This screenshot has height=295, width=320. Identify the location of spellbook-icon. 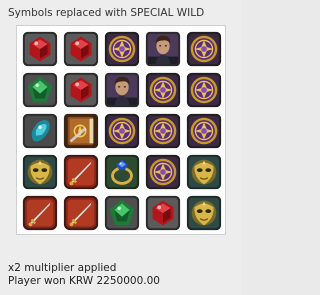
(81, 131).